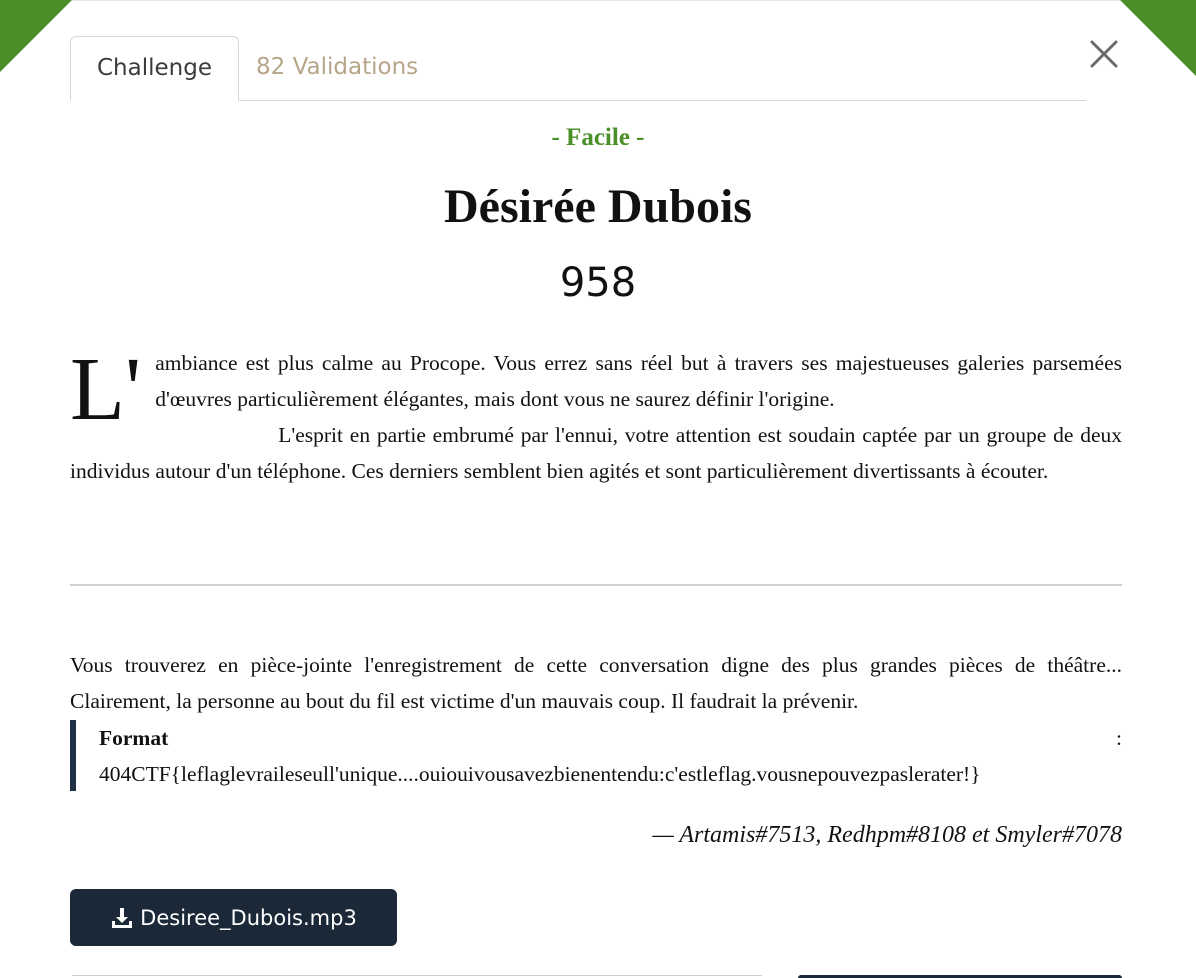  What do you see at coordinates (36, 36) in the screenshot?
I see `corner-ribbon-left` at bounding box center [36, 36].